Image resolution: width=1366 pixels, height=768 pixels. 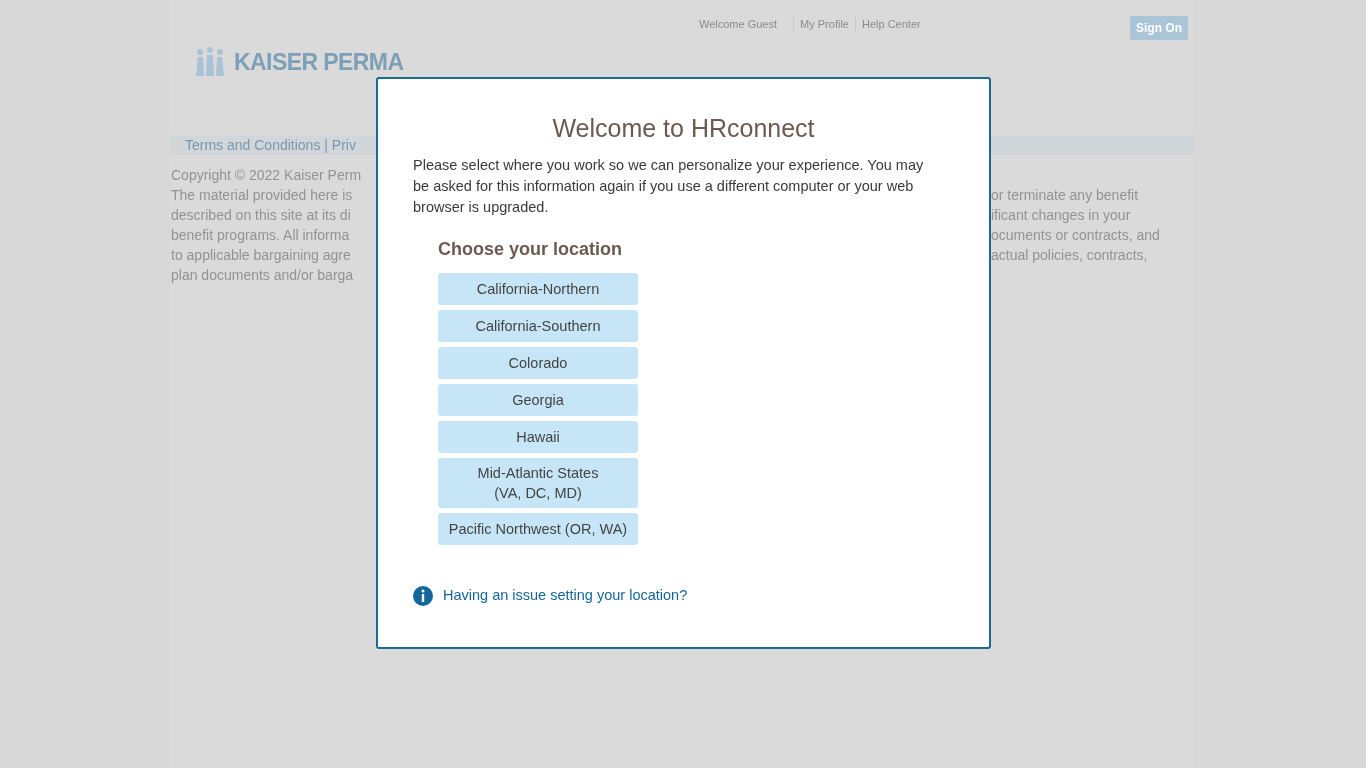 I want to click on logo-text: KAISER PERMA, so click(x=319, y=62).